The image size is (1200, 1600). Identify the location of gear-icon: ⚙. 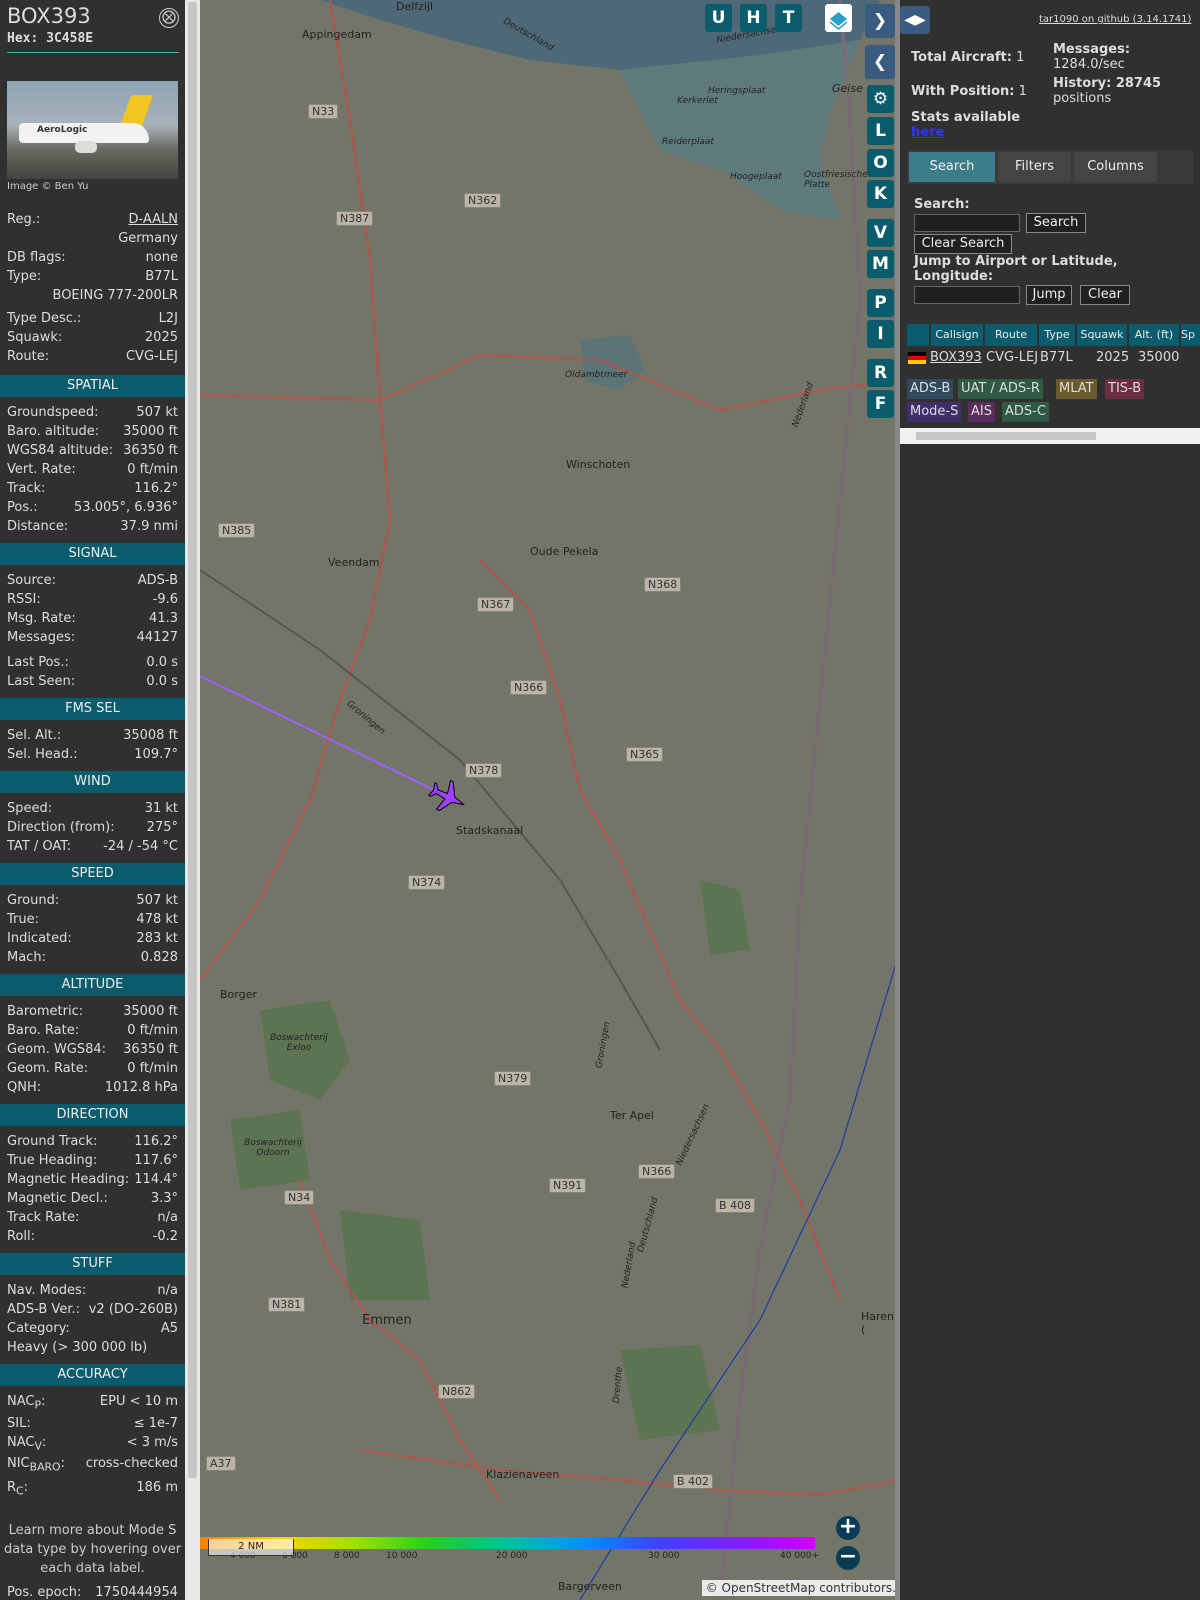
(880, 99).